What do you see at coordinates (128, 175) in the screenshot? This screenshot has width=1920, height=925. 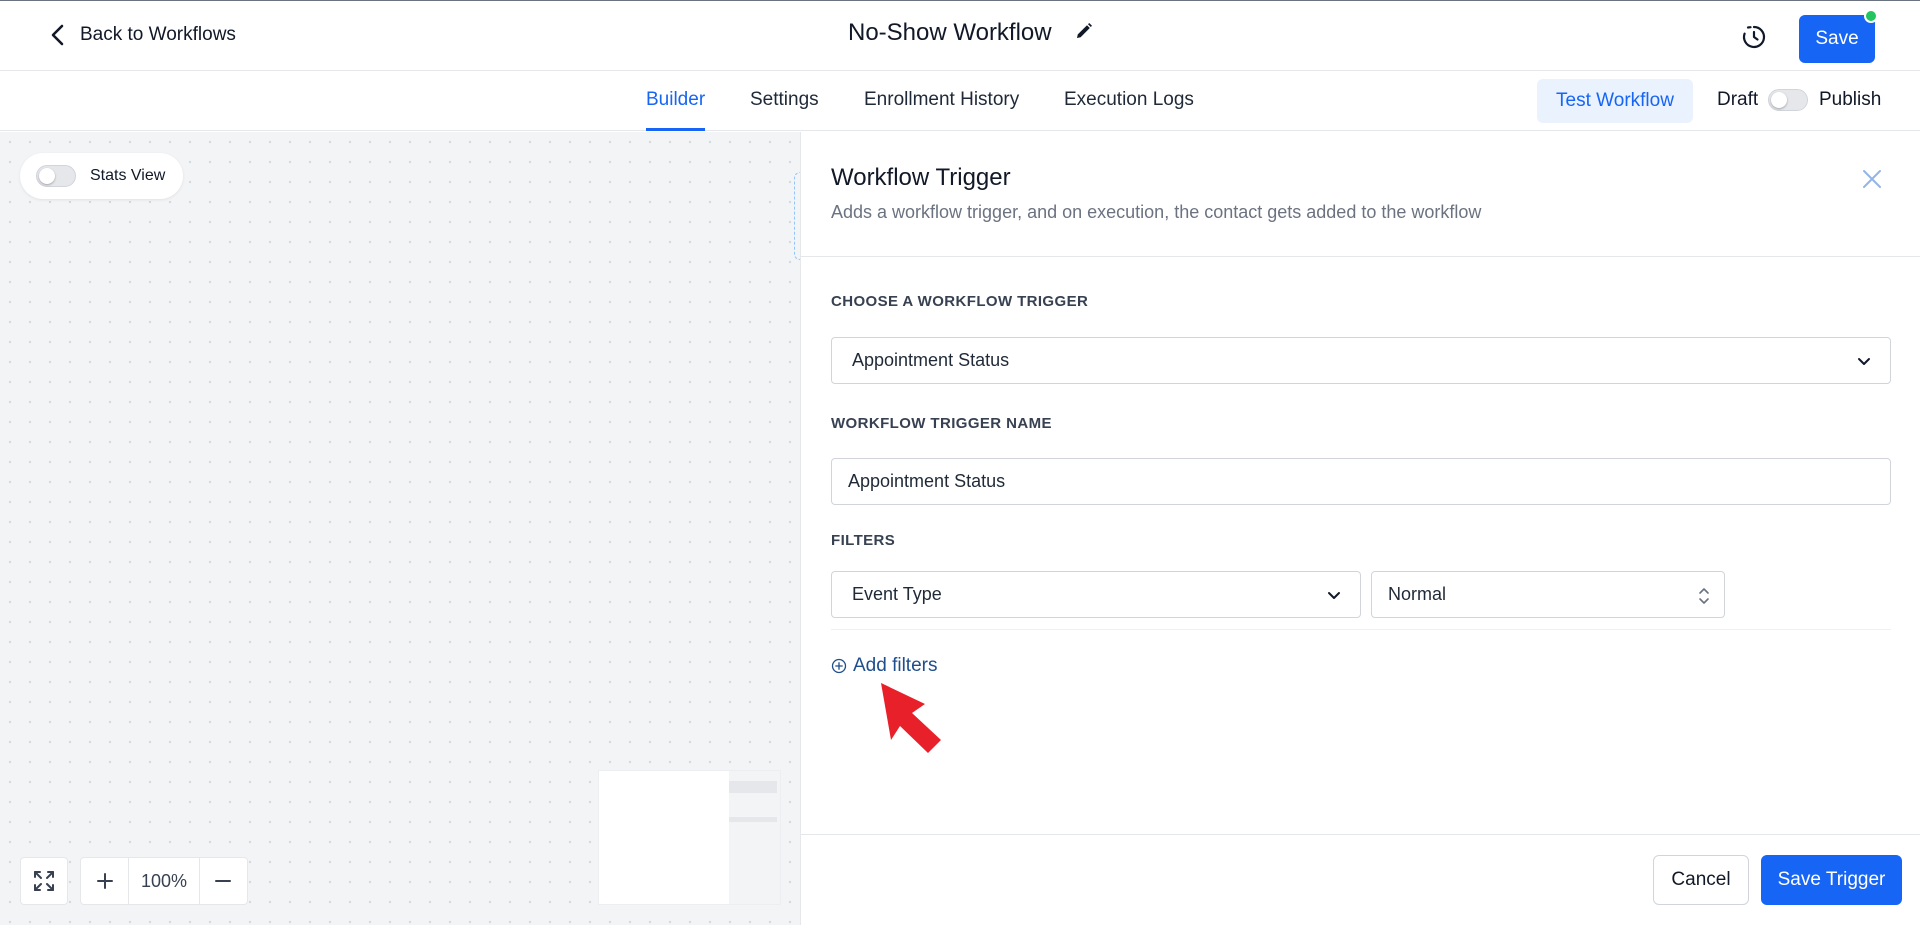 I see `stats-view-label: Stats View` at bounding box center [128, 175].